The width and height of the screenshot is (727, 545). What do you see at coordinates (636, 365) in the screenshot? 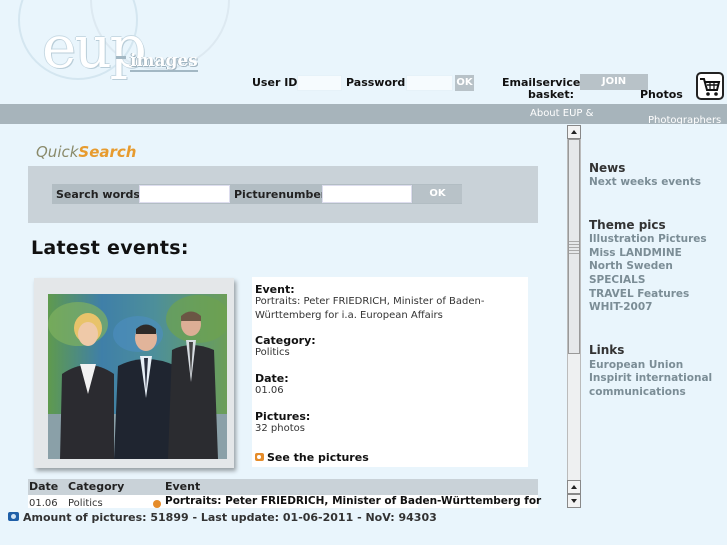
I see `link-european-union: European Union` at bounding box center [636, 365].